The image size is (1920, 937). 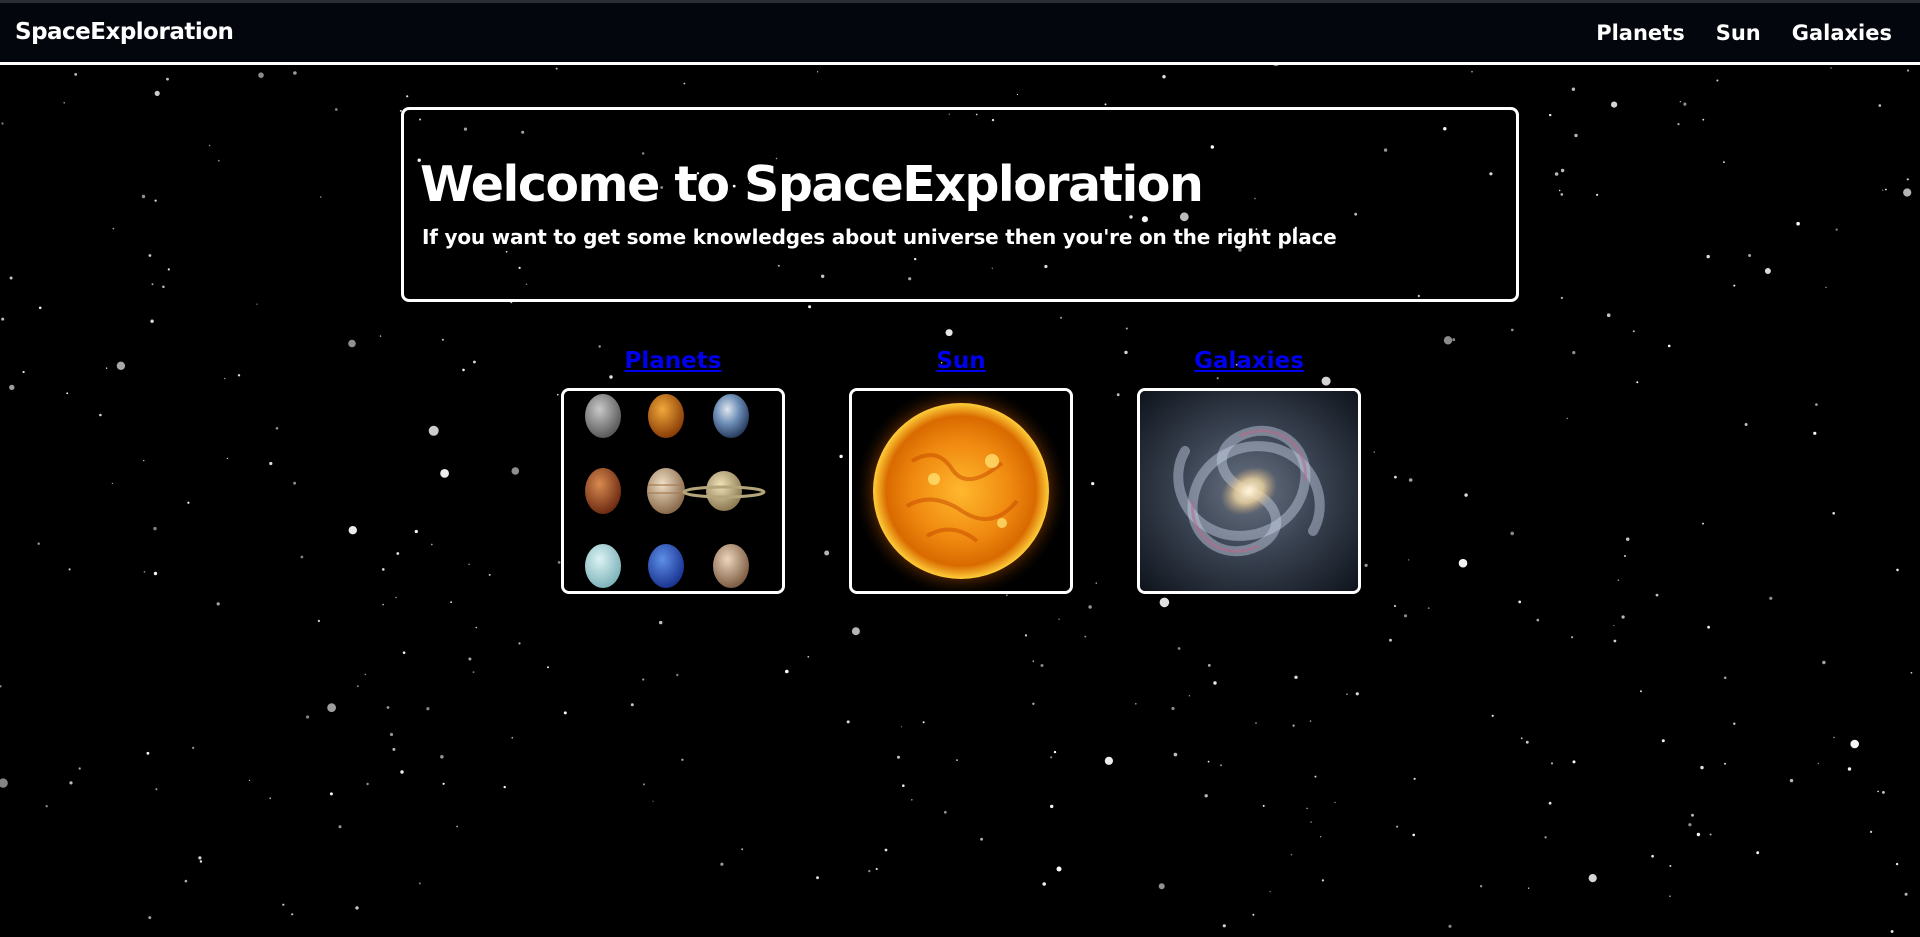 What do you see at coordinates (673, 361) in the screenshot?
I see `card-title-planets: Planets` at bounding box center [673, 361].